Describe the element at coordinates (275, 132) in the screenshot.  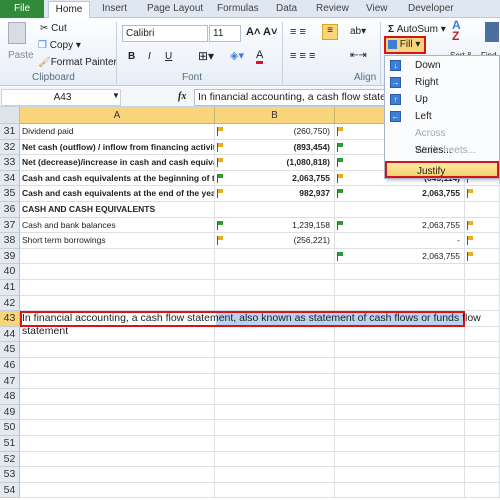
I see `cell-b31: (260,750)` at that location.